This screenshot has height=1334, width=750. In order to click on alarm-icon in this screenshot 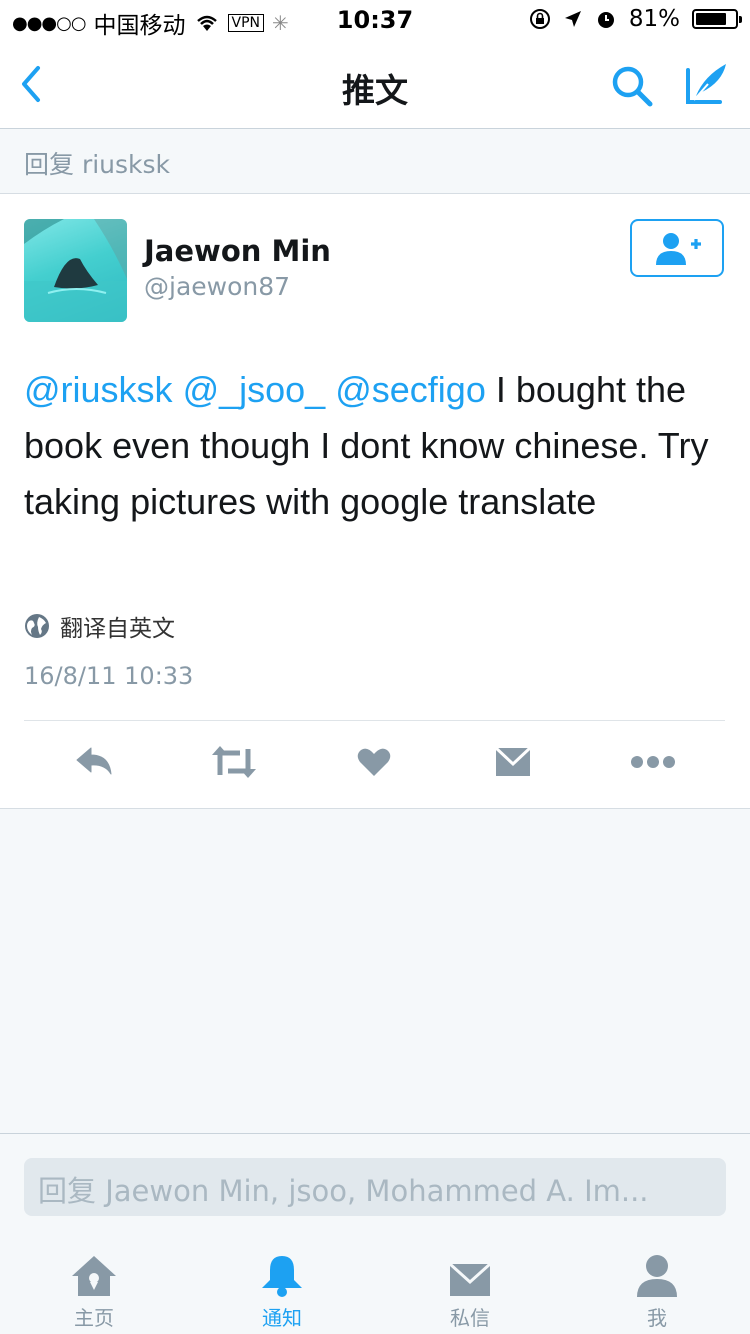, I will do `click(605, 20)`.